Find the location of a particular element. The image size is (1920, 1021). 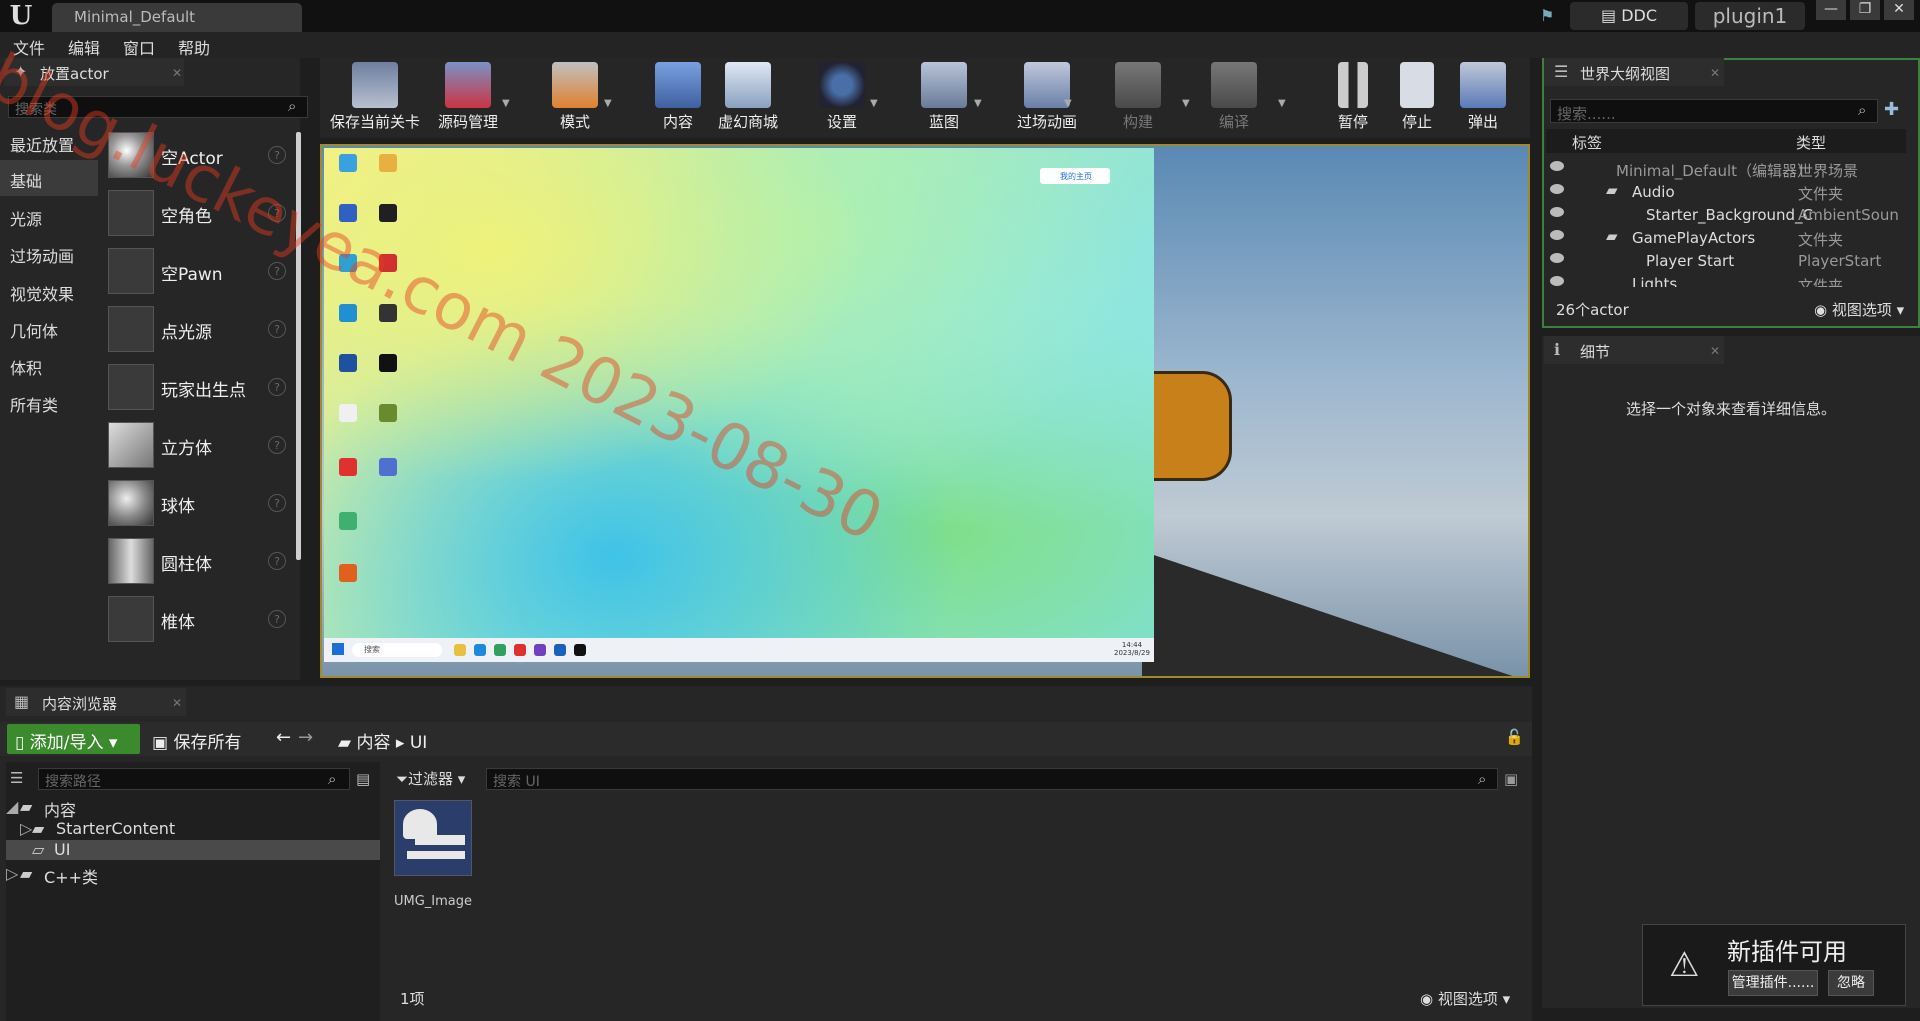

menu-edit: 编辑 is located at coordinates (84, 47).